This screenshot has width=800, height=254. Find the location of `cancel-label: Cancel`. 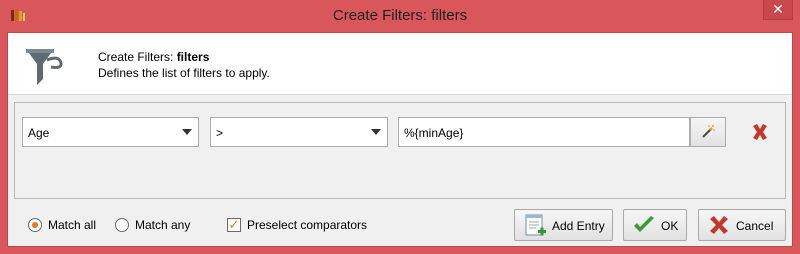

cancel-label: Cancel is located at coordinates (755, 226).